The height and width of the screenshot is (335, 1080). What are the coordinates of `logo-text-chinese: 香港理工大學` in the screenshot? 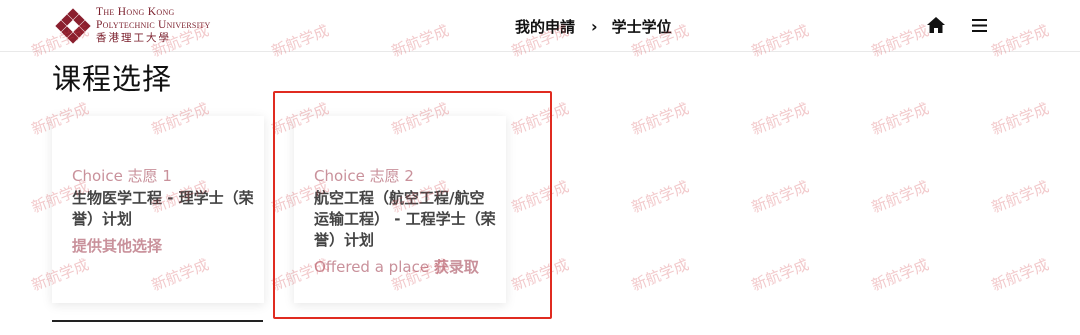 It's located at (133, 38).